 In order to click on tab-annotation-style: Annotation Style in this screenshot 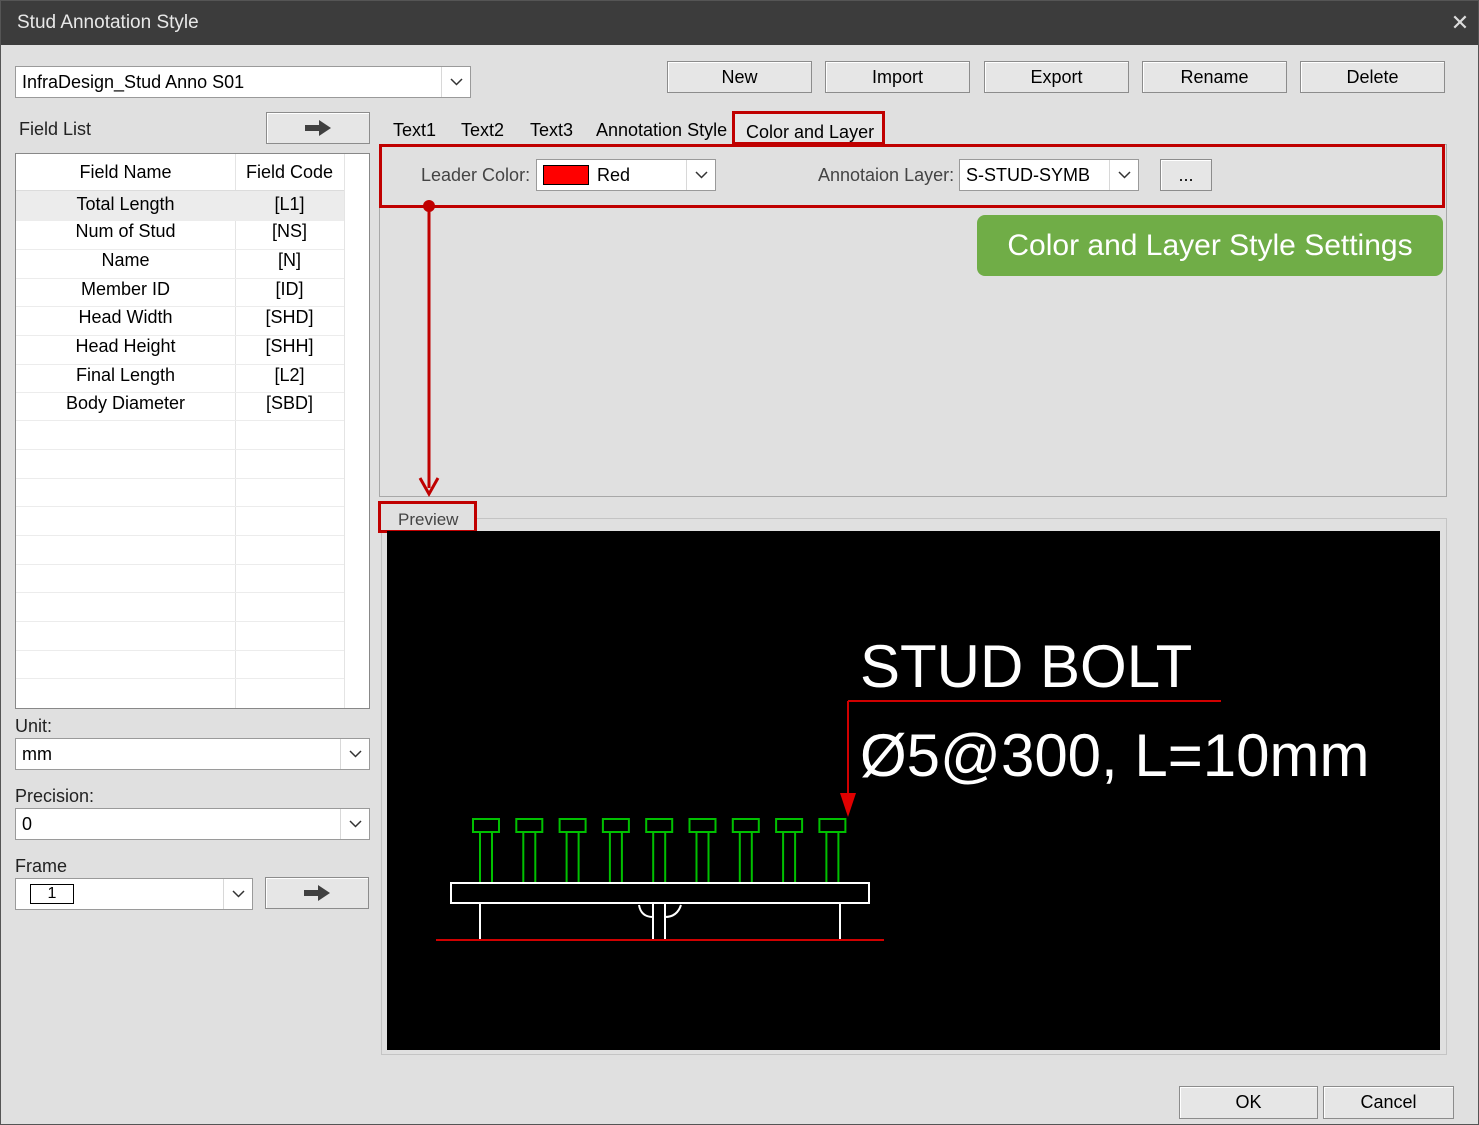, I will do `click(661, 130)`.